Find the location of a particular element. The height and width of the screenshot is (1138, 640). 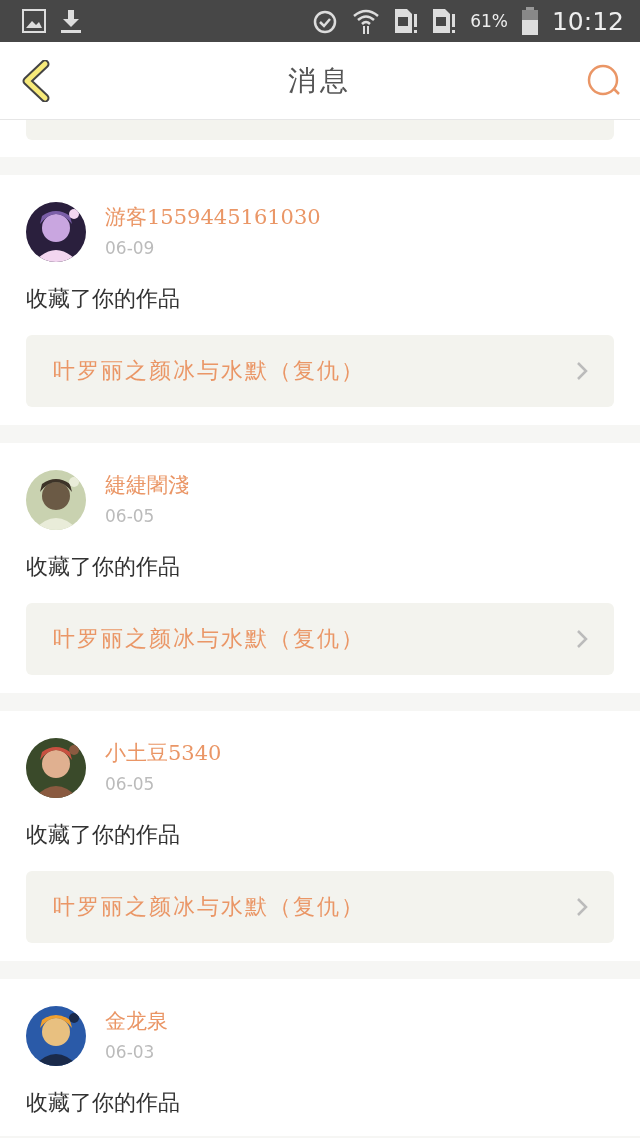

user-name: 金龙泉 is located at coordinates (136, 1021).